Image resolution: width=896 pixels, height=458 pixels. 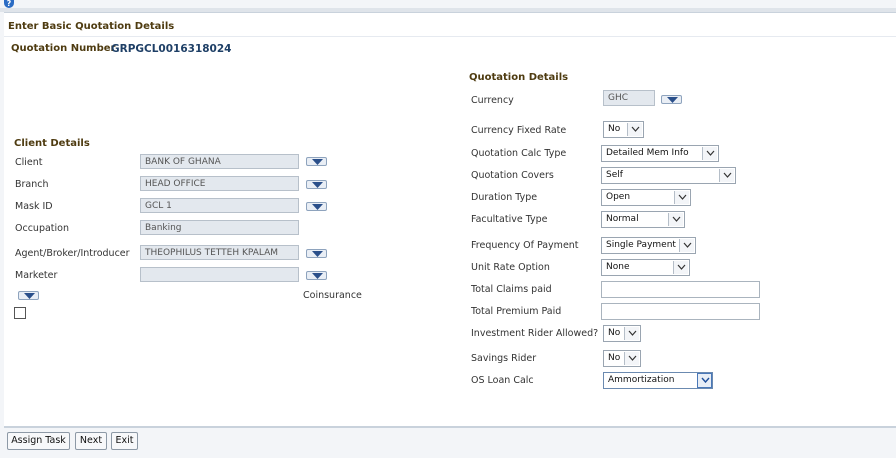 I want to click on total-premium-input, so click(x=680, y=311).